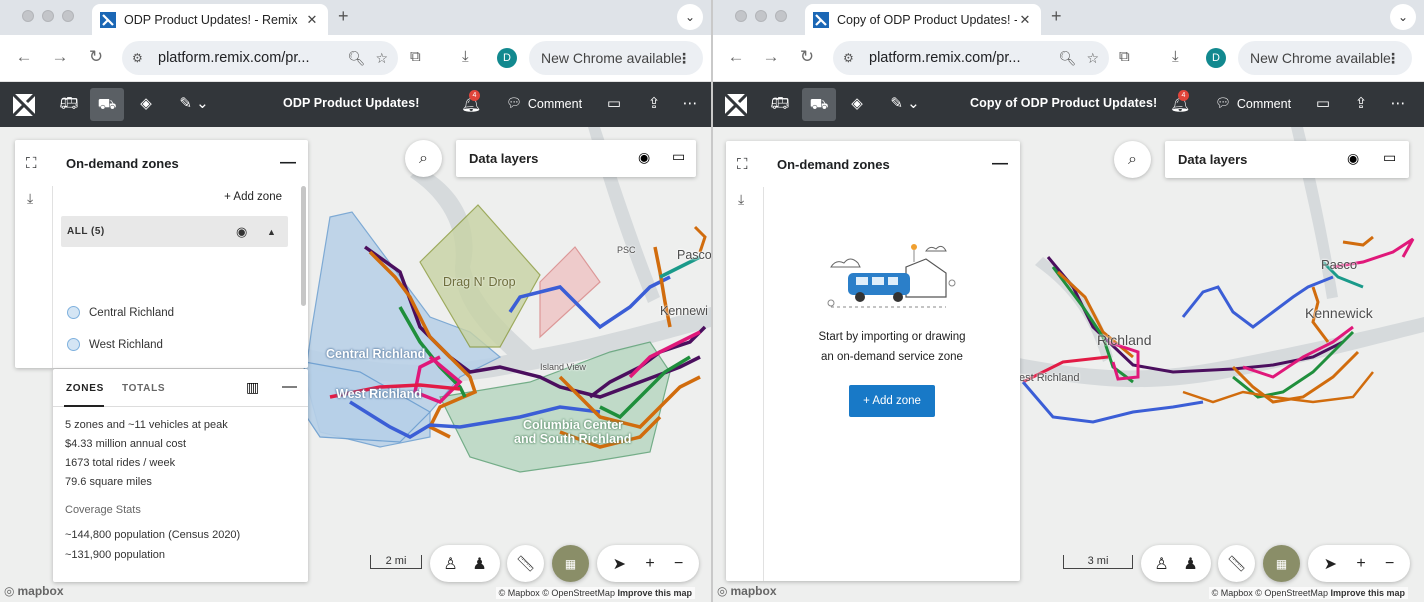  I want to click on tab-totals: TOTALS, so click(143, 388).